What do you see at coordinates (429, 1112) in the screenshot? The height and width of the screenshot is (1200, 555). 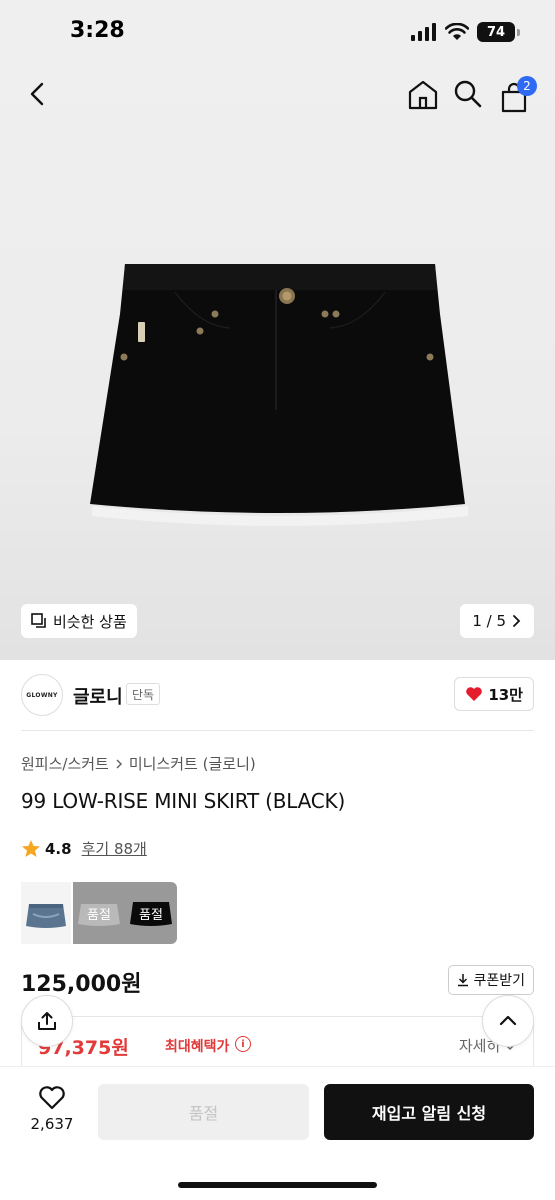 I see `restock-alert-button: 재입고 알림 신청` at bounding box center [429, 1112].